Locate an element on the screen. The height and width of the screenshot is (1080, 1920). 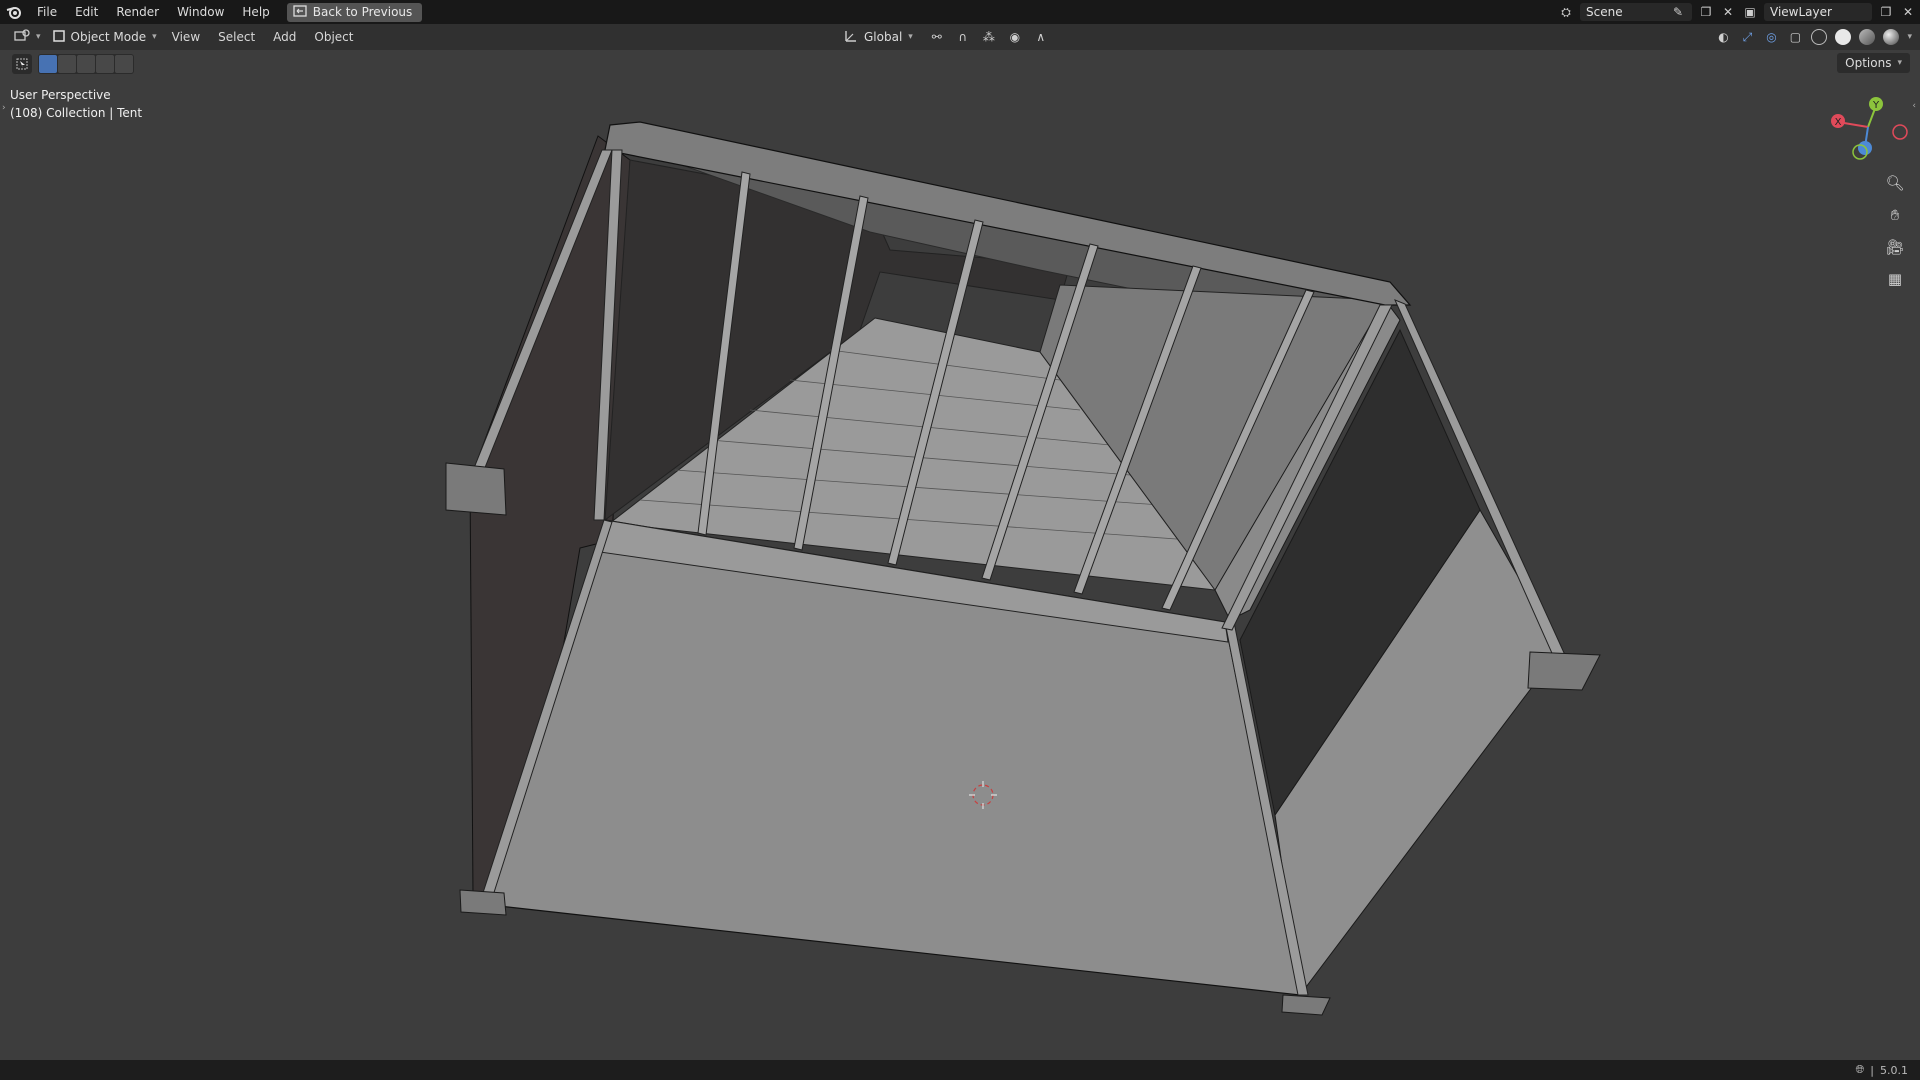
delete-viewlayer-icon: ✕ is located at coordinates (1908, 12).